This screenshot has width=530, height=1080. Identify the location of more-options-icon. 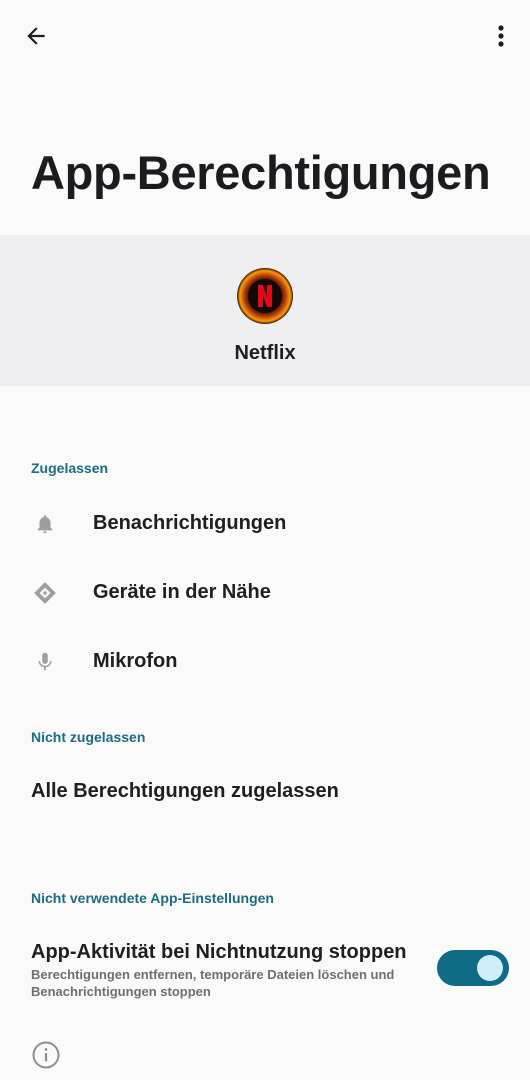
(501, 36).